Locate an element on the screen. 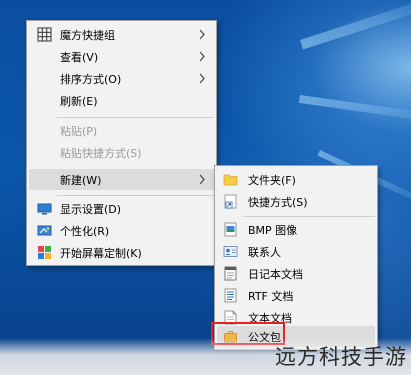  submenu-item-bmp-image: BMP 图像 is located at coordinates (296, 229).